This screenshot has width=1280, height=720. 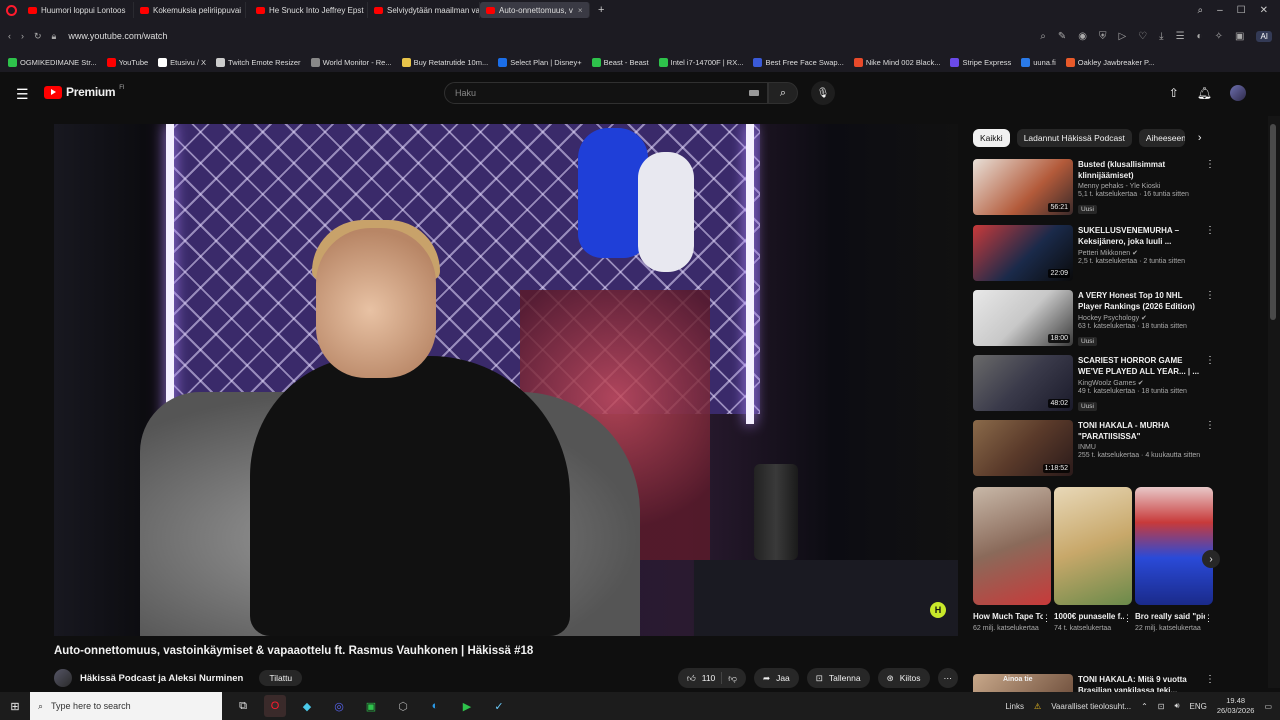 What do you see at coordinates (1239, 36) in the screenshot?
I see `cube-icon: ▣` at bounding box center [1239, 36].